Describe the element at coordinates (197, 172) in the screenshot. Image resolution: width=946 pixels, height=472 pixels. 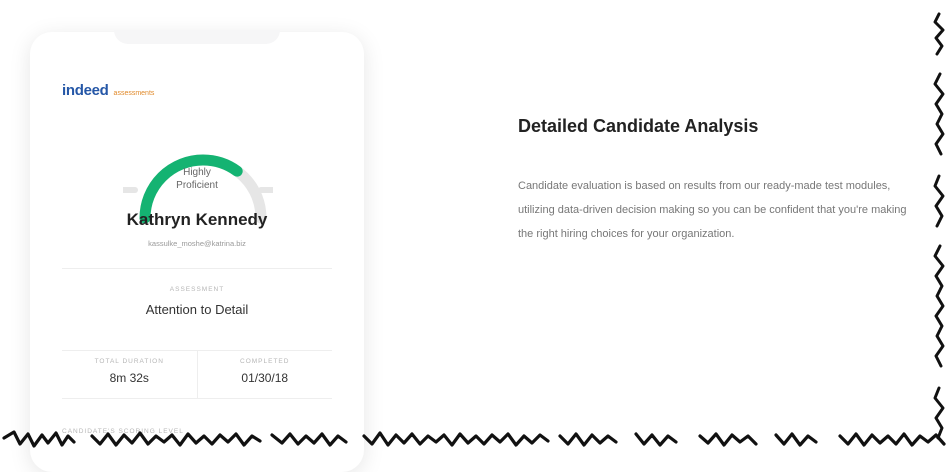
I see `proficiency-level-line1: Highly` at that location.